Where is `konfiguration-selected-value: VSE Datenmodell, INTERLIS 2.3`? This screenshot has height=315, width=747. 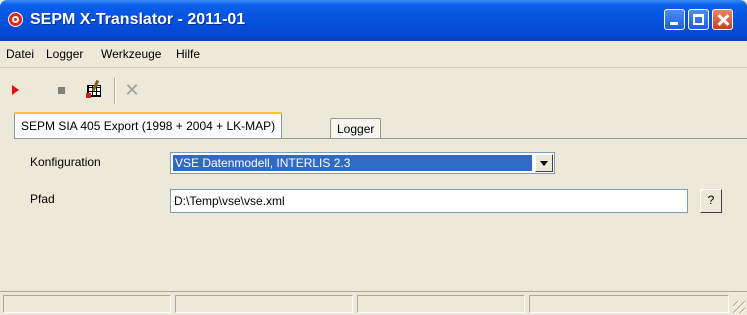
konfiguration-selected-value: VSE Datenmodell, INTERLIS 2.3 is located at coordinates (352, 163).